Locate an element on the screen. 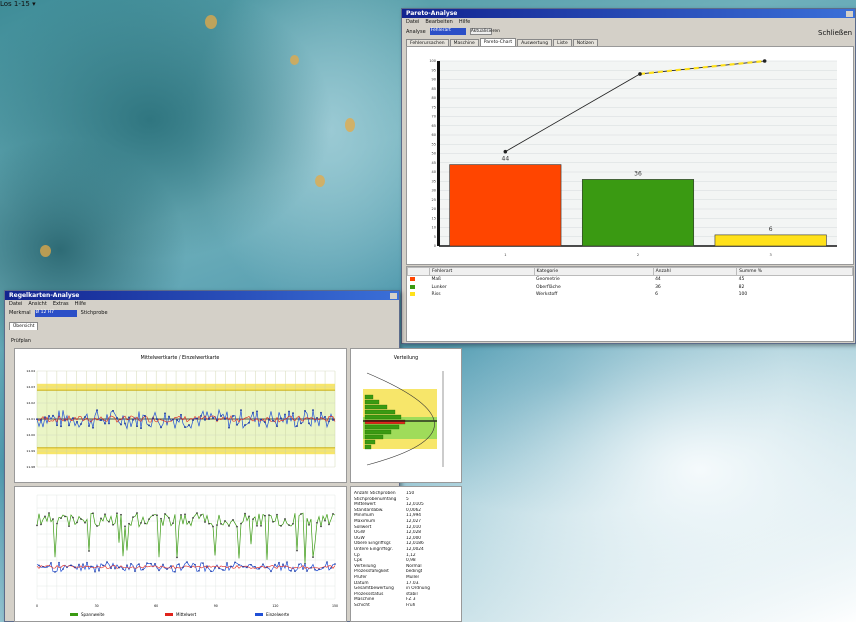 The height and width of the screenshot is (622, 856). characteristic-input: Ø 12 H7 is located at coordinates (55, 313).